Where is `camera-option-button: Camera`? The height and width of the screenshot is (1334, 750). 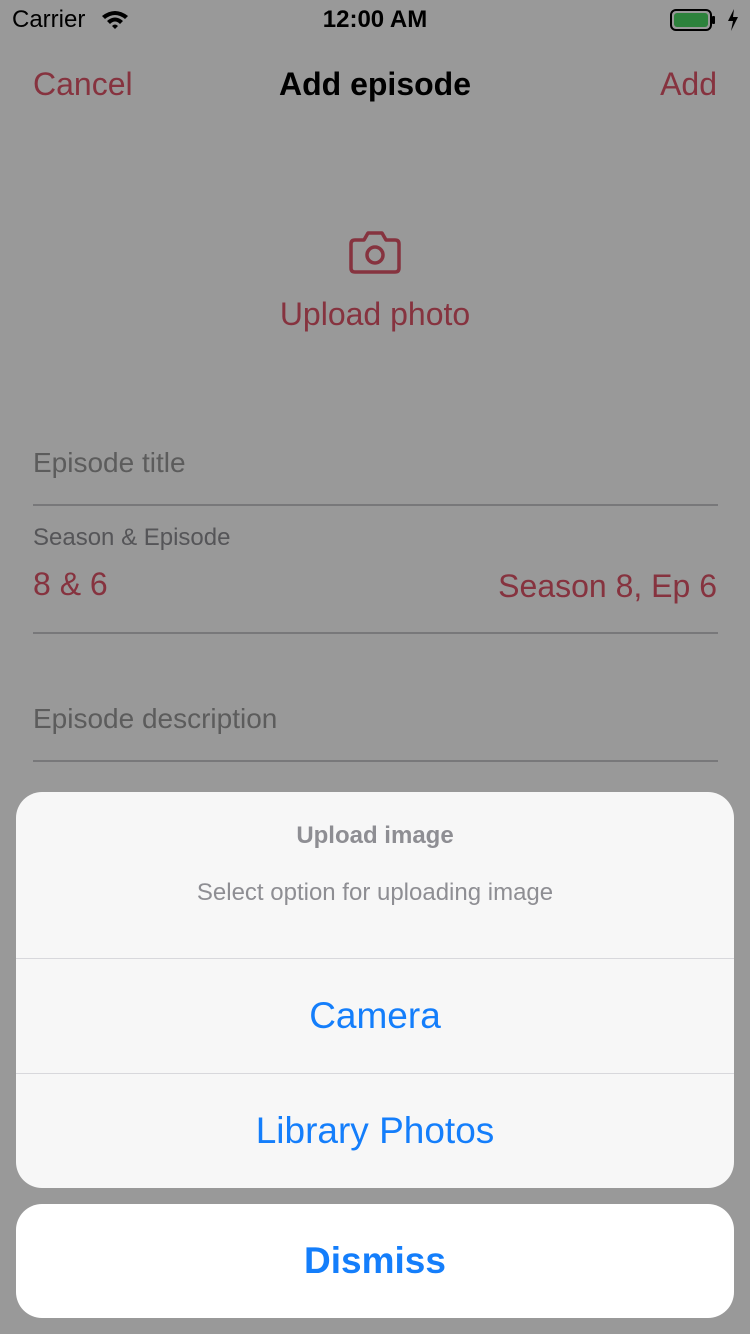 camera-option-button: Camera is located at coordinates (375, 1016).